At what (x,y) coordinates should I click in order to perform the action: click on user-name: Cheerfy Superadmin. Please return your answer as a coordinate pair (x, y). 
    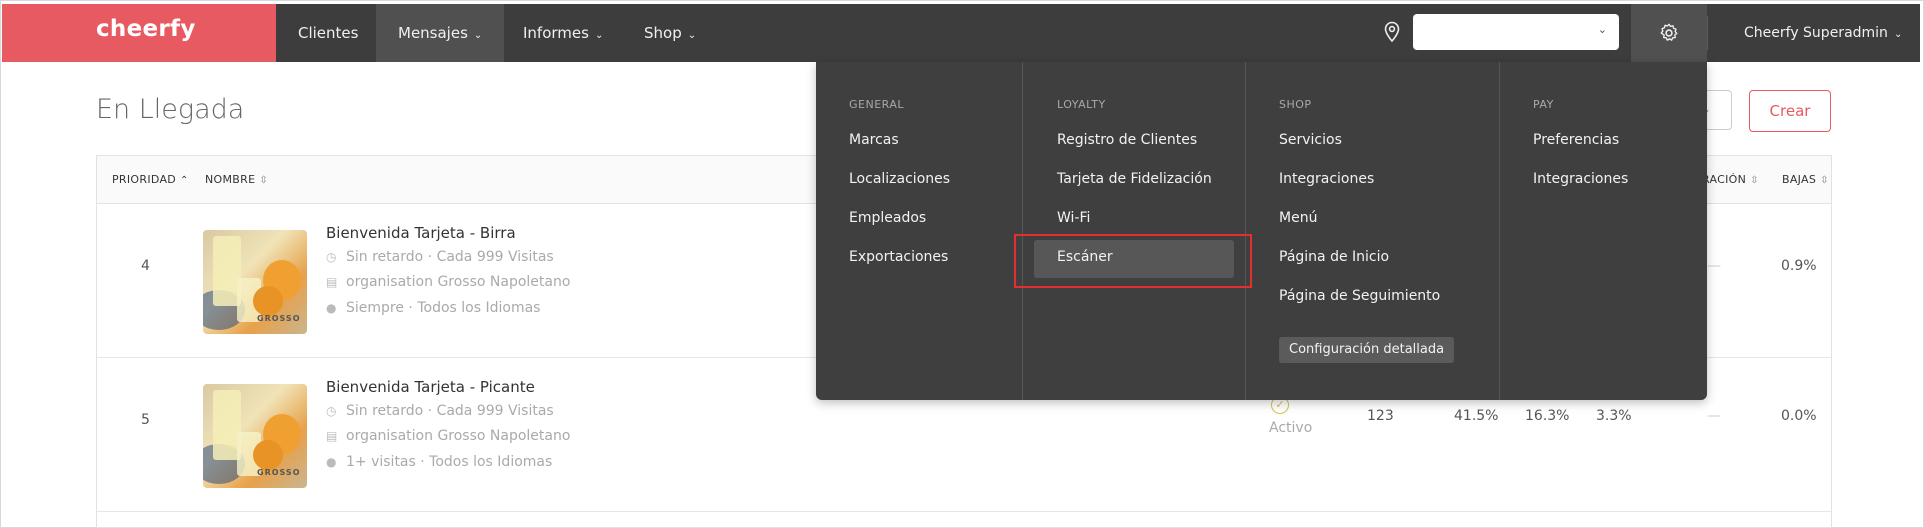
    Looking at the image, I should click on (1816, 33).